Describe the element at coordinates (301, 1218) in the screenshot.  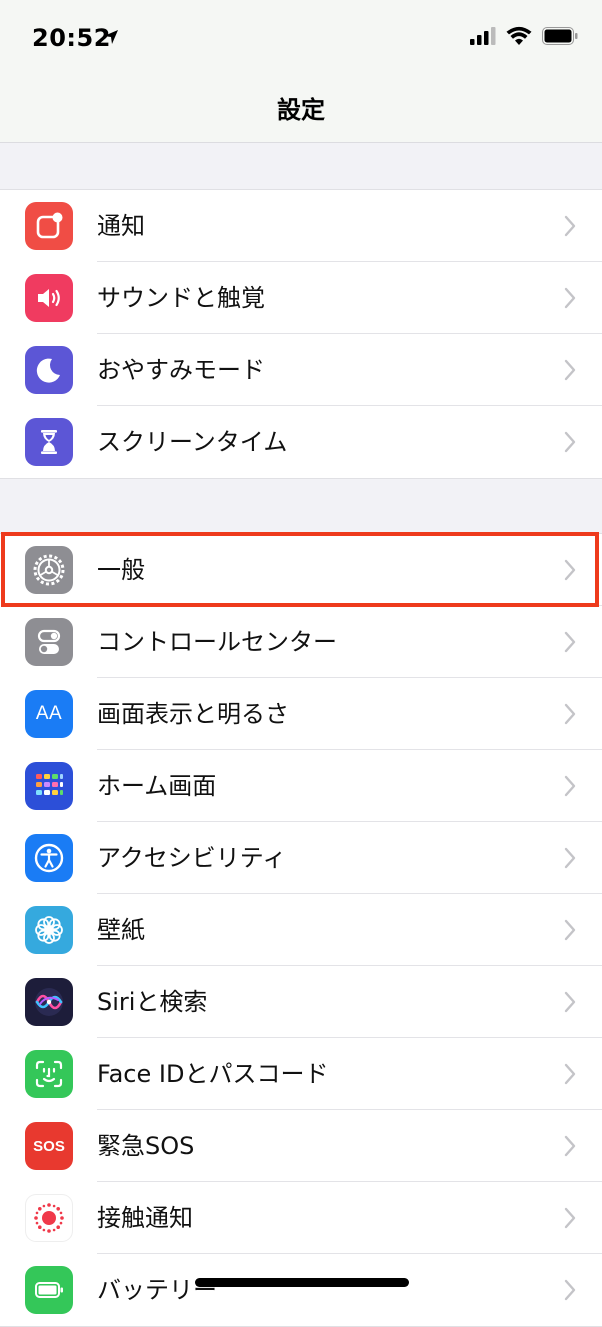
I see `row-exposure-notifications: 接触通知` at that location.